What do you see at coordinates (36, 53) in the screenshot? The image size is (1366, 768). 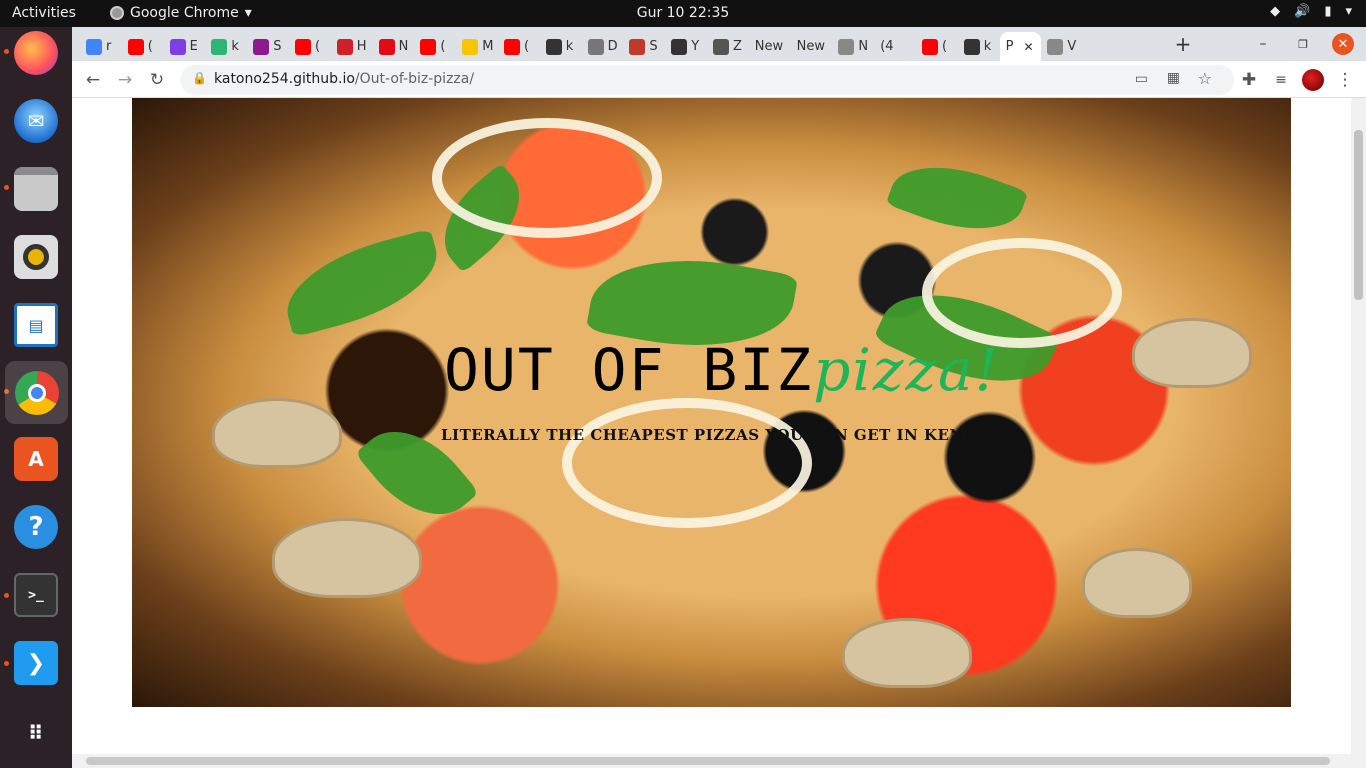 I see `firefox-icon` at bounding box center [36, 53].